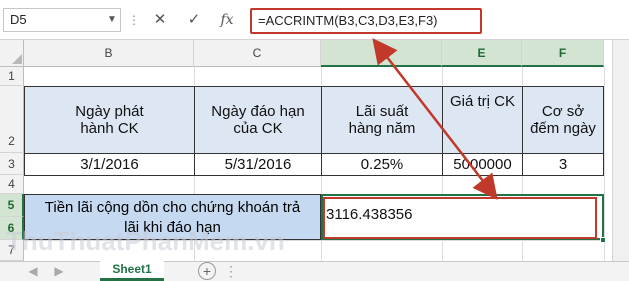 The height and width of the screenshot is (281, 629). I want to click on sheet-tab-sheet1: Sheet1, so click(132, 270).